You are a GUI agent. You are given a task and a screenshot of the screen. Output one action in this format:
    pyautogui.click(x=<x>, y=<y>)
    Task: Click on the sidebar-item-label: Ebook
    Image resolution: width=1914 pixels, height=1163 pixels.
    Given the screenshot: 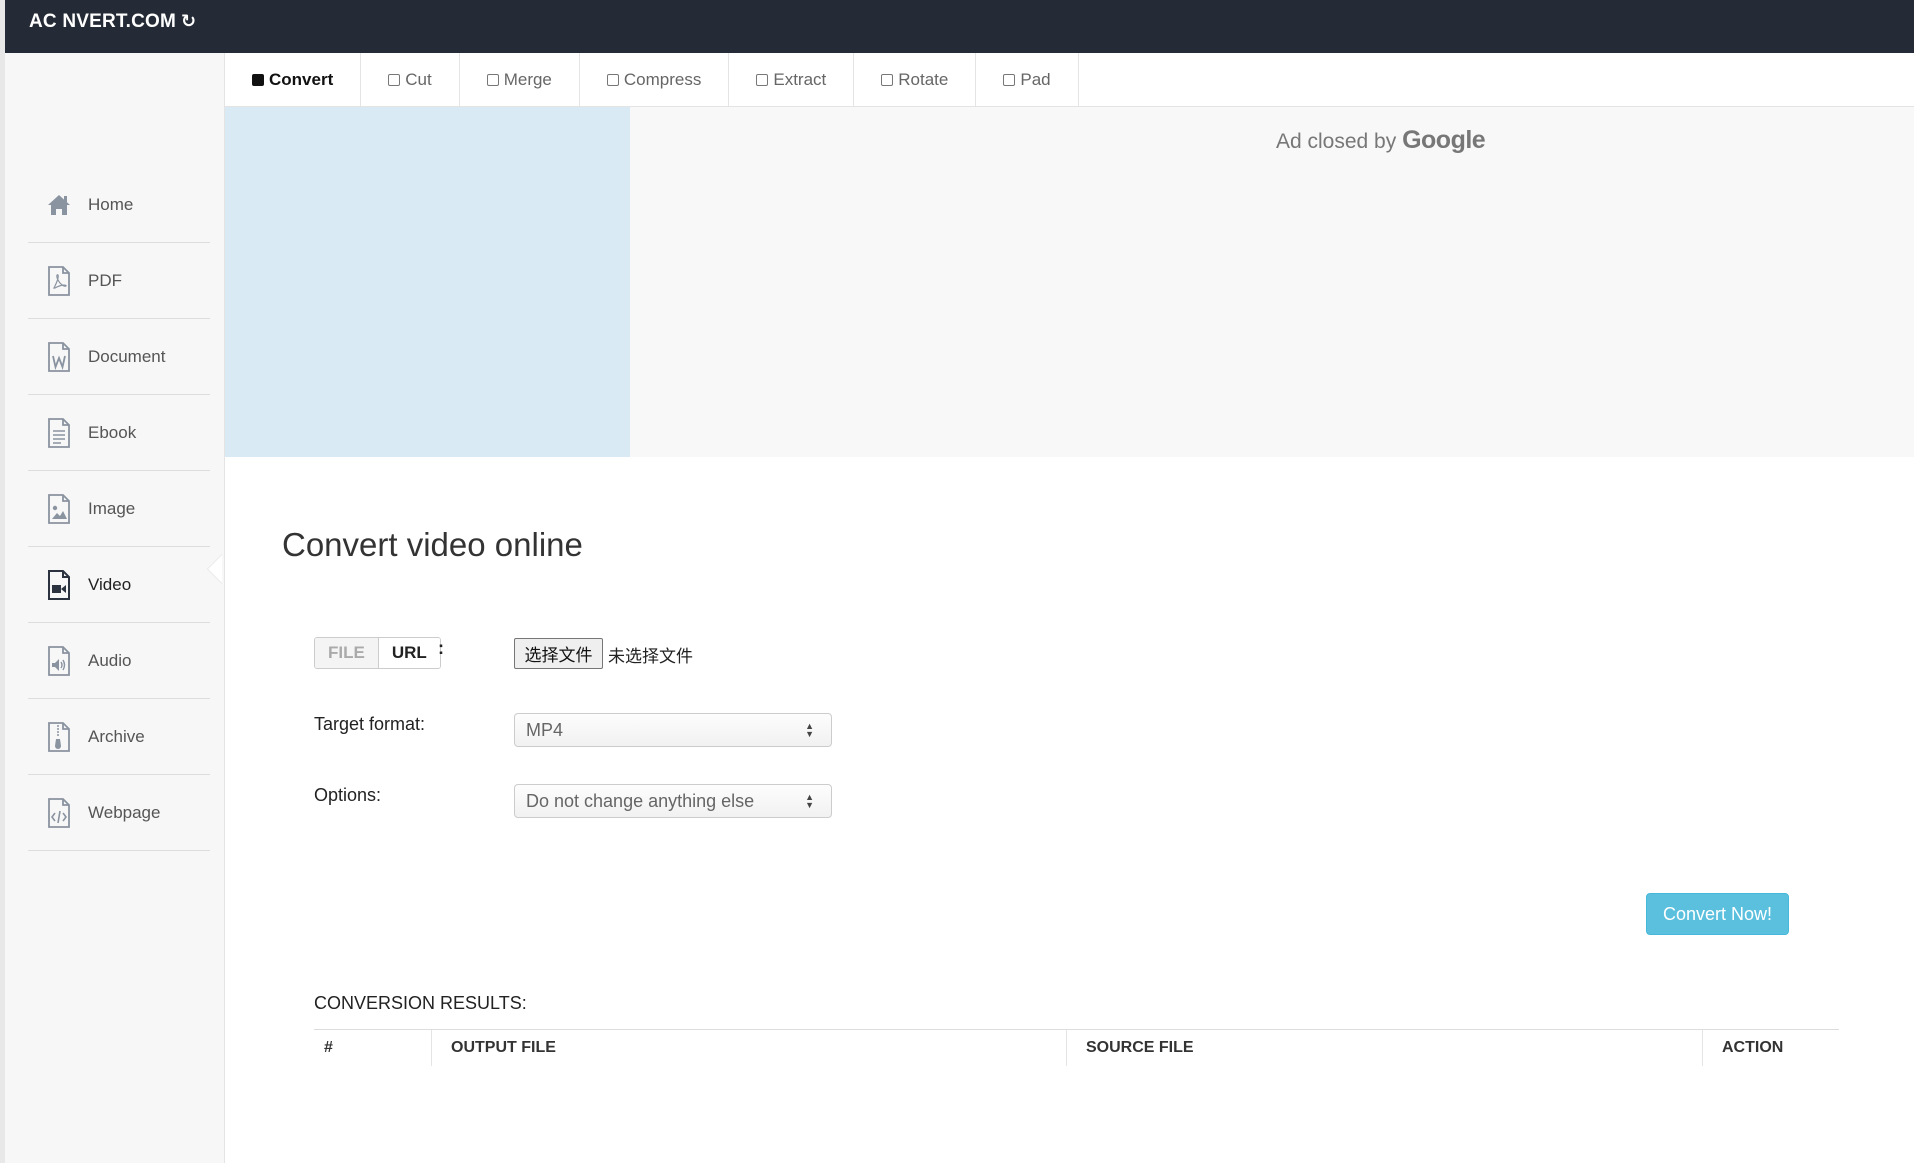 What is the action you would take?
    pyautogui.click(x=112, y=432)
    